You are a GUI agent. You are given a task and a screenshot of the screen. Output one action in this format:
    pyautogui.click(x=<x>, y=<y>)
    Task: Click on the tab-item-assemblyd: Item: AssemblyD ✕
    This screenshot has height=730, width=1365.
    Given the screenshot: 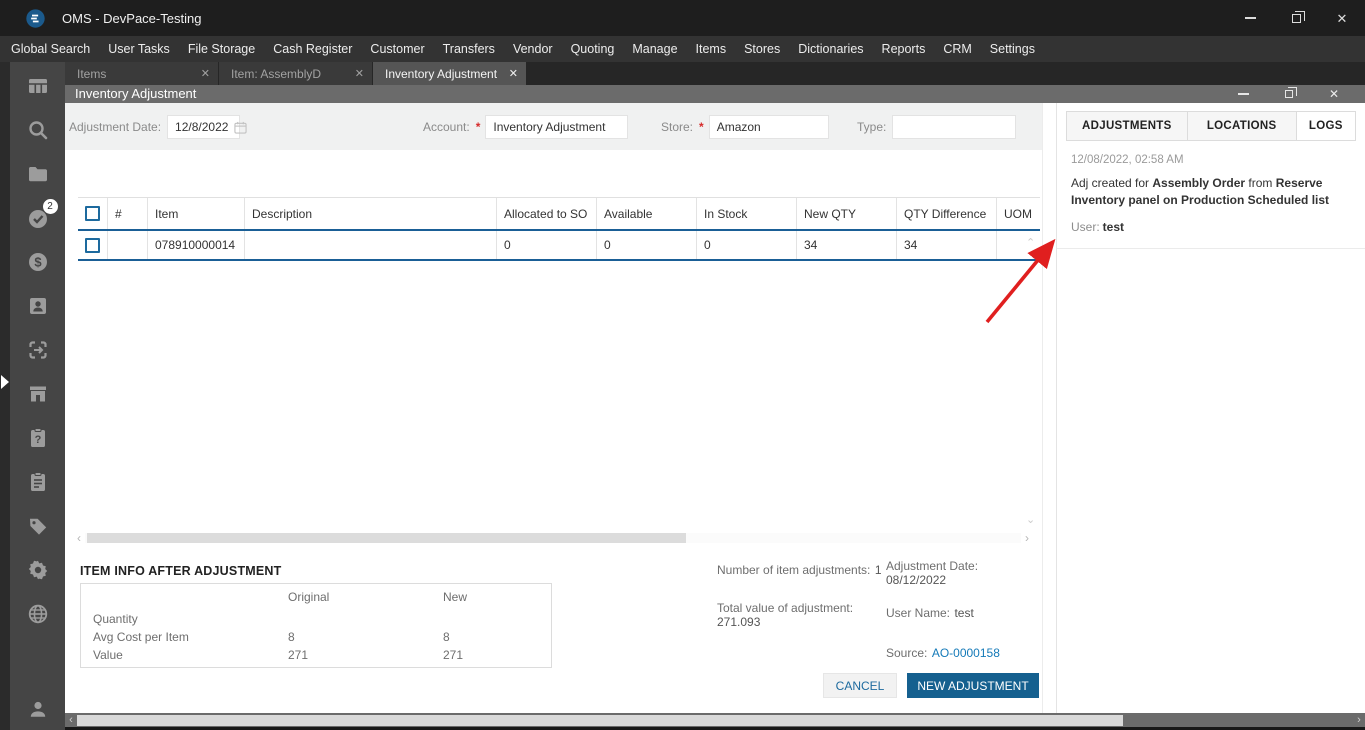 What is the action you would take?
    pyautogui.click(x=295, y=73)
    